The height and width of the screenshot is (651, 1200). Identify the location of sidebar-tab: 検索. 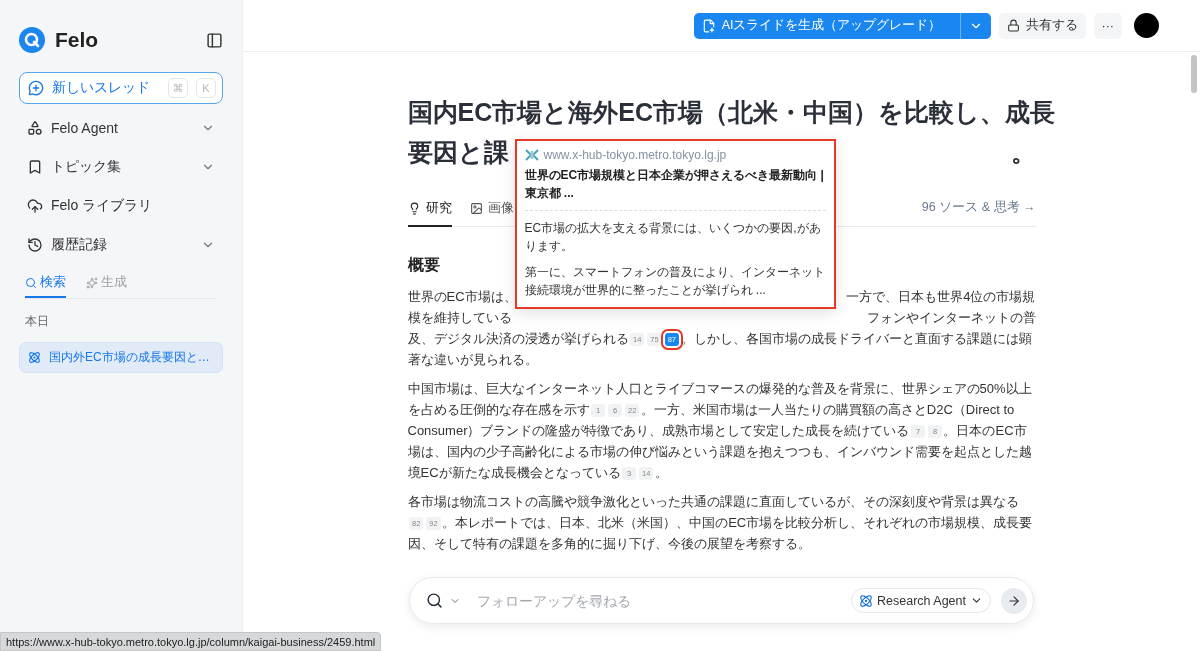
(45, 283).